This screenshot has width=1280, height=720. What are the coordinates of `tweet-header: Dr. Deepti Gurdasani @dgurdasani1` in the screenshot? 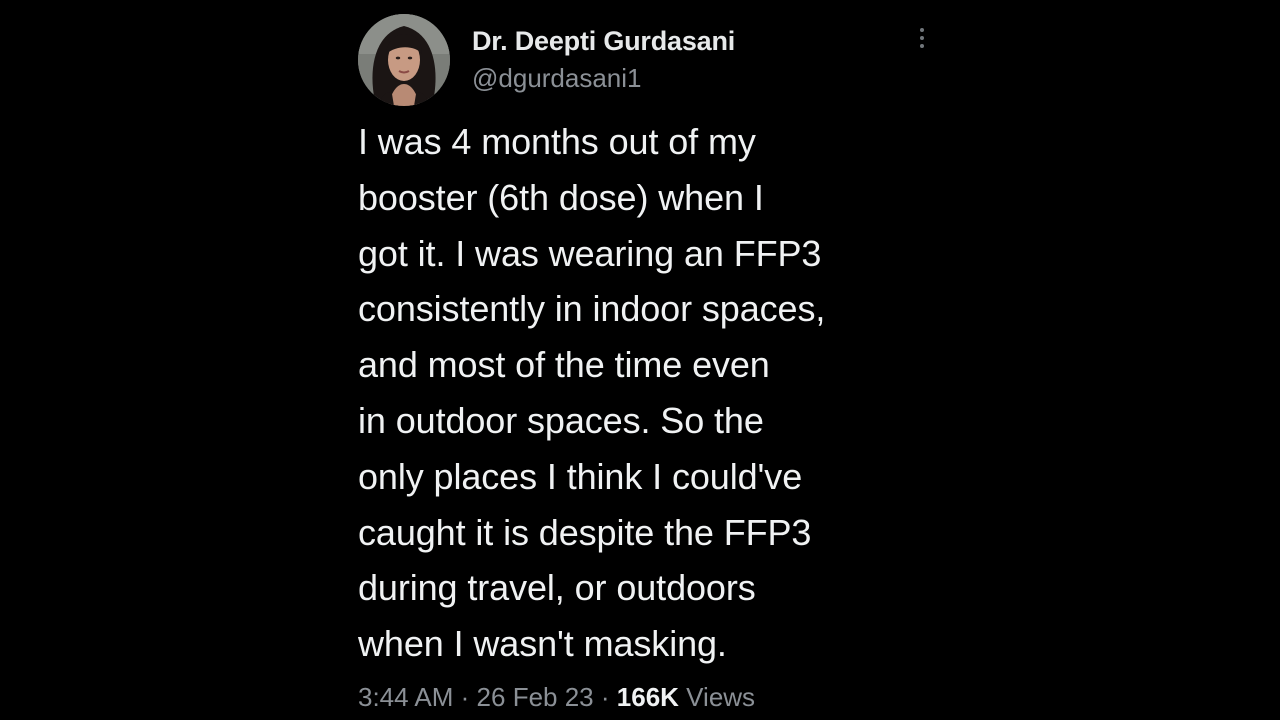 It's located at (648, 60).